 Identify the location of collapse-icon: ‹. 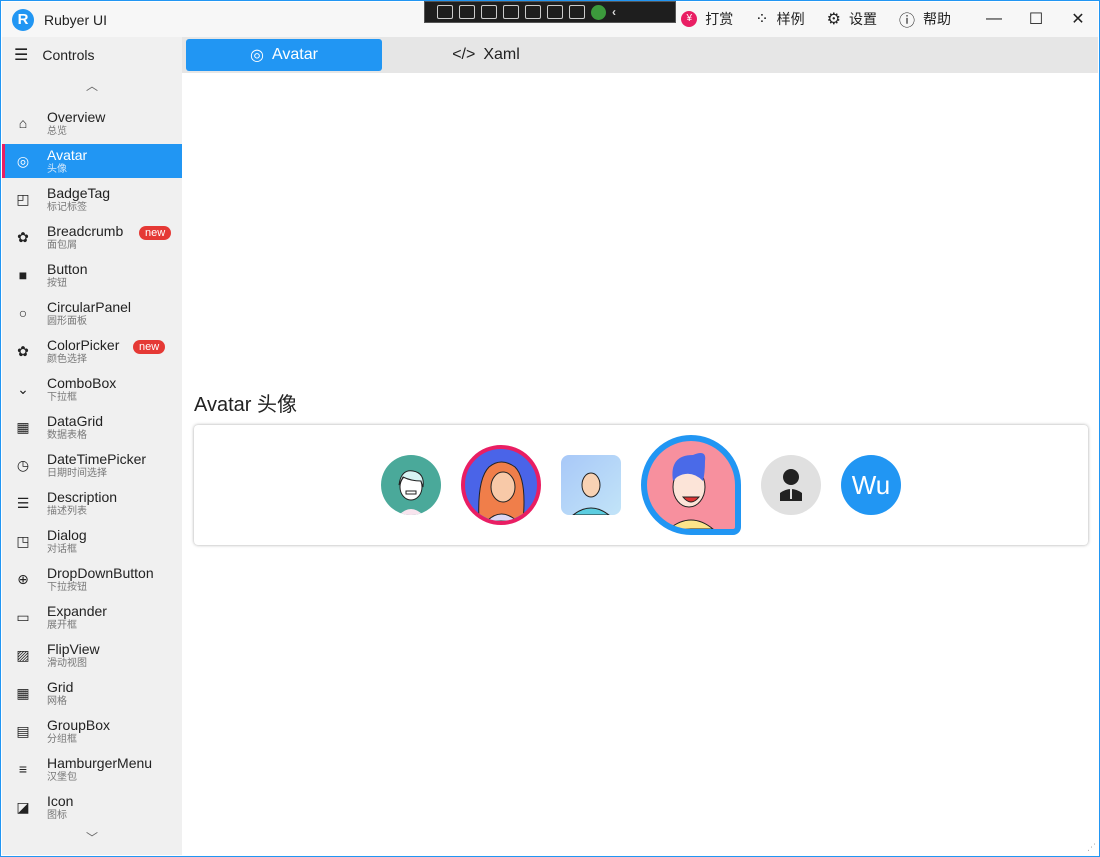
(614, 12).